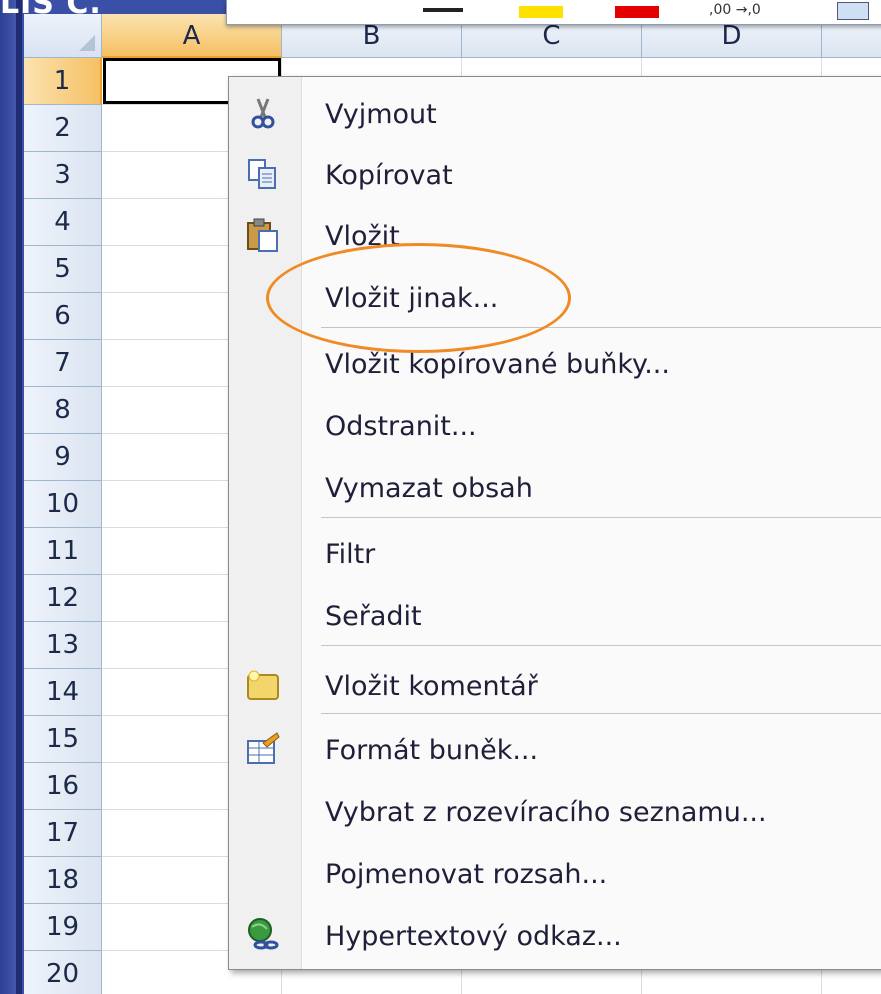 The width and height of the screenshot is (881, 994). Describe the element at coordinates (263, 235) in the screenshot. I see `paste-icon` at that location.